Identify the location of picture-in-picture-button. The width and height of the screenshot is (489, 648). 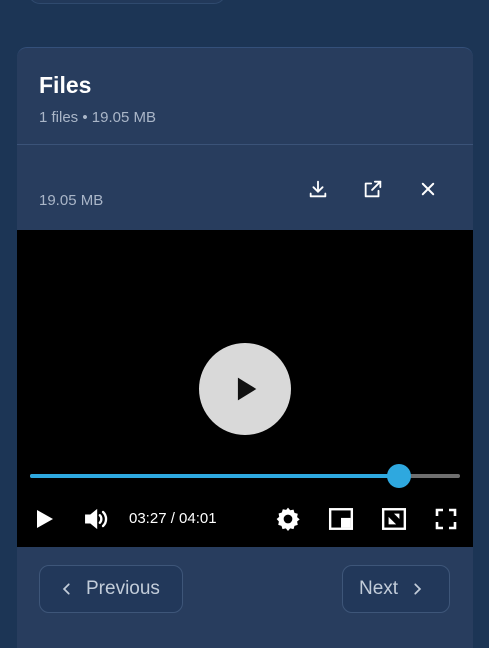
(341, 519).